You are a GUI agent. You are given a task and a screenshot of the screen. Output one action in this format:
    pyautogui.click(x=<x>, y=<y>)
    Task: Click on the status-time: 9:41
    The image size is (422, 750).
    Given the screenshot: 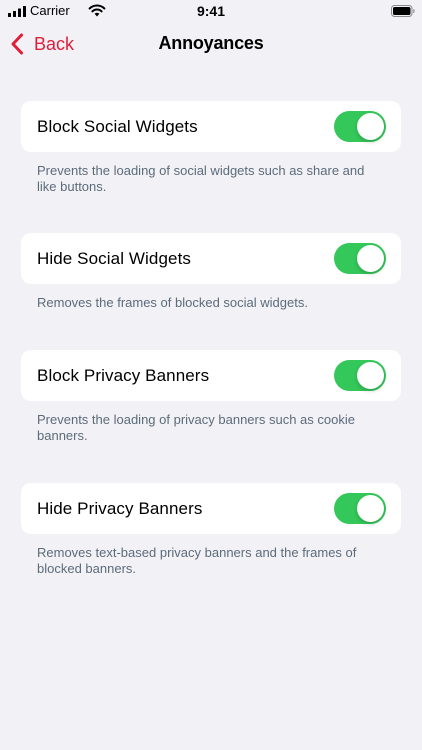 What is the action you would take?
    pyautogui.click(x=211, y=11)
    